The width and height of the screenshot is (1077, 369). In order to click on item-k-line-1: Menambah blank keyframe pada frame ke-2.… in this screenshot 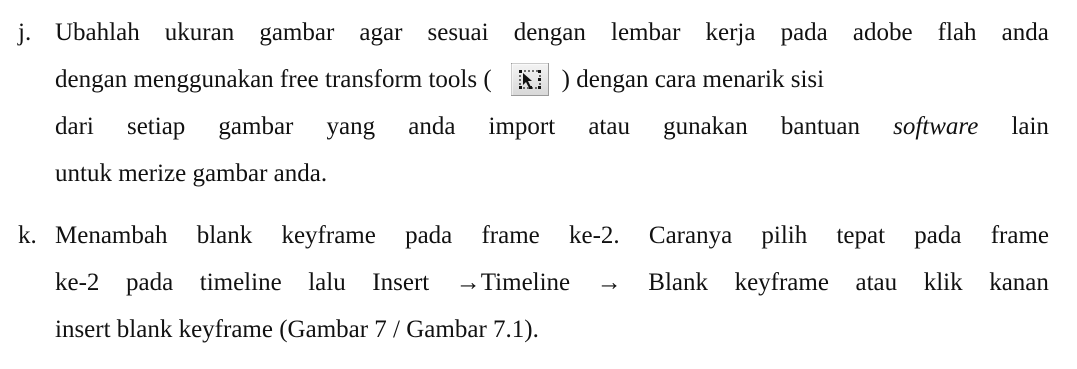, I will do `click(552, 235)`.